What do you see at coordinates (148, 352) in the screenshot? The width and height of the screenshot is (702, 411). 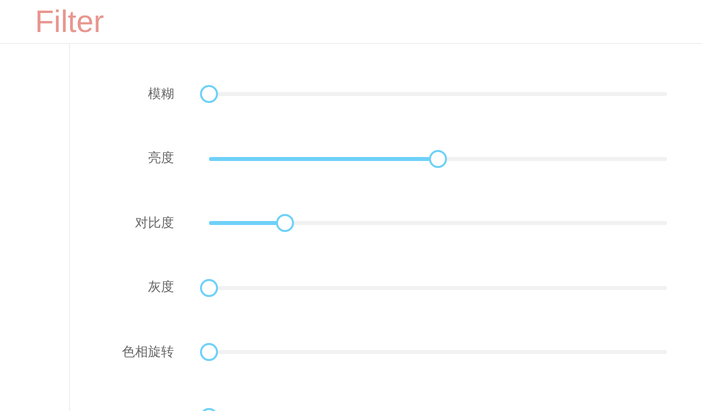 I see `slider-label: 色相旋转` at bounding box center [148, 352].